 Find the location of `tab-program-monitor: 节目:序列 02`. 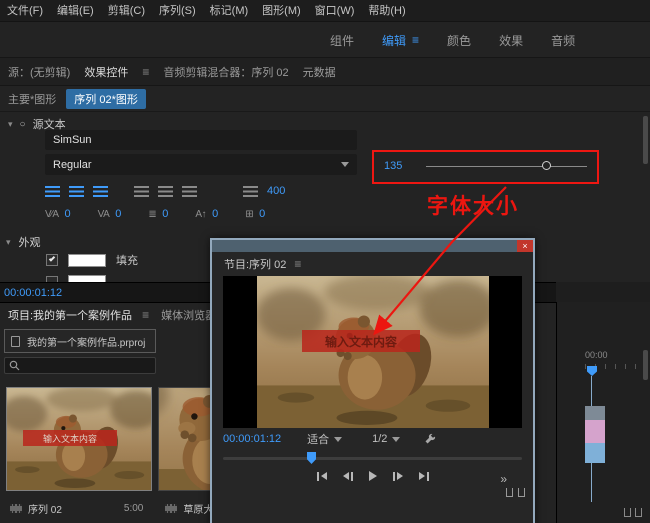

tab-program-monitor: 节目:序列 02 is located at coordinates (255, 264).